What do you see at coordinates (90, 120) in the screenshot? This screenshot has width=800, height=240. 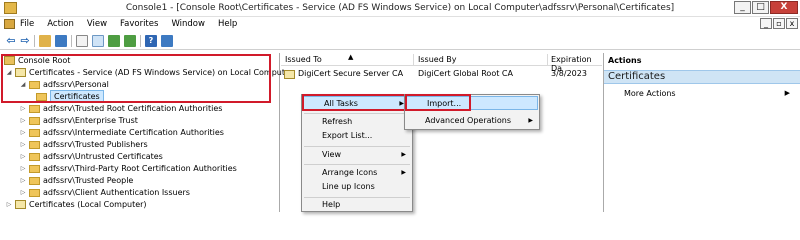 I see `tree-item-label: adfssrv\Enterprise Trust` at bounding box center [90, 120].